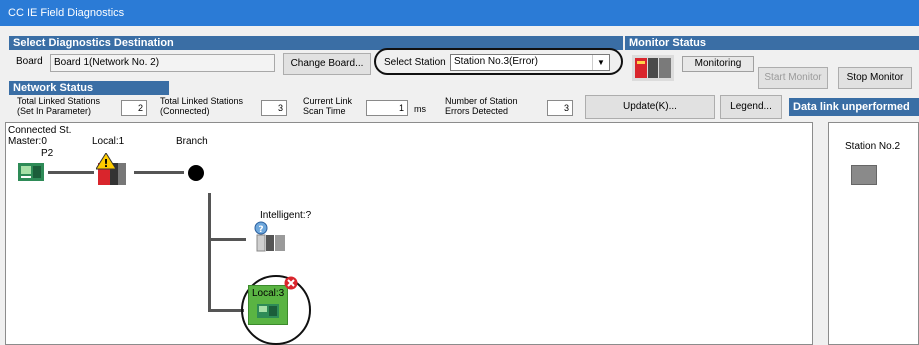 This screenshot has height=345, width=919. I want to click on board-label: Board, so click(29, 61).